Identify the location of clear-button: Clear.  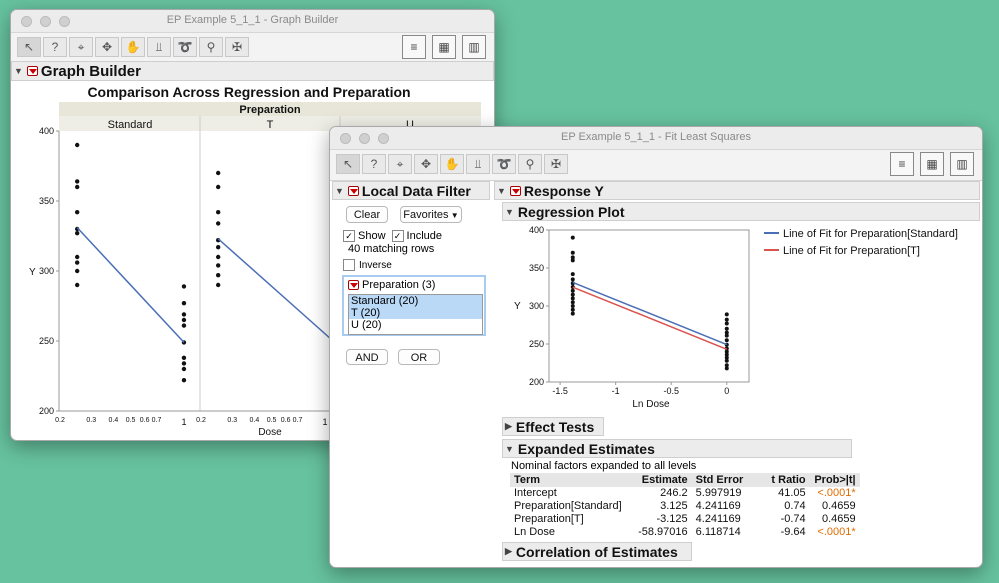
(367, 214).